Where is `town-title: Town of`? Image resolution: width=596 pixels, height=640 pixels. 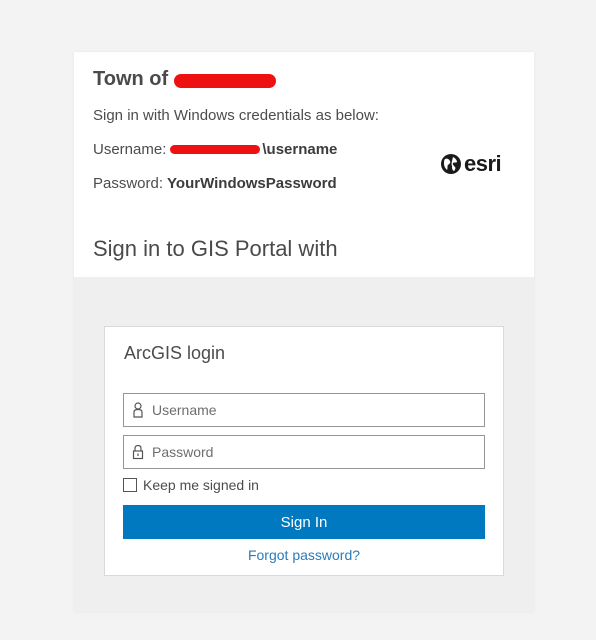
town-title: Town of is located at coordinates (185, 79).